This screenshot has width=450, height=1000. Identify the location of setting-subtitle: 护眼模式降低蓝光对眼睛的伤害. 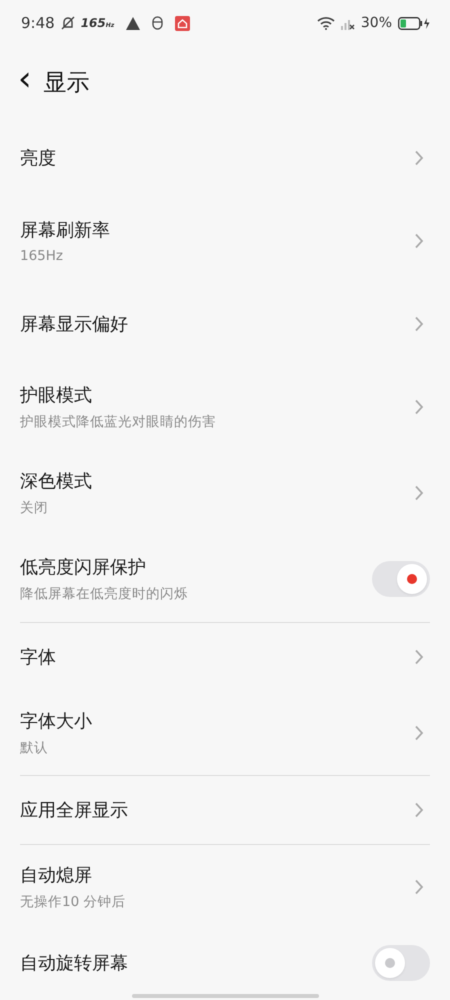
(118, 422).